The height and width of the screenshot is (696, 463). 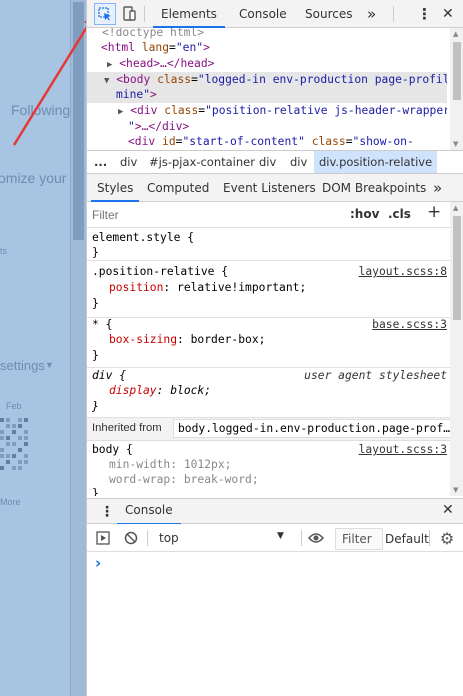 I want to click on styles-scrollbar: ▲ ▼, so click(x=456, y=349).